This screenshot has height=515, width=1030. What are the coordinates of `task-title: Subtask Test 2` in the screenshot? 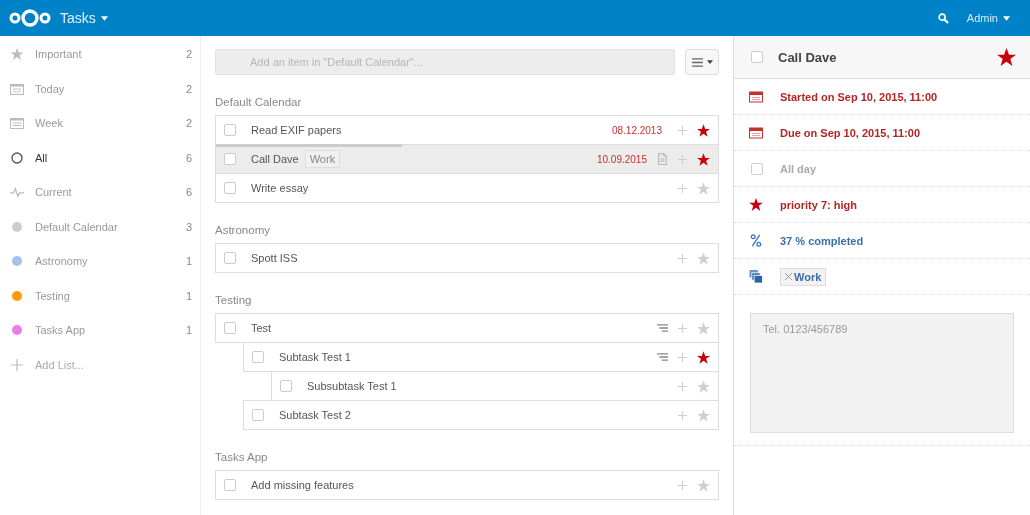 It's located at (315, 415).